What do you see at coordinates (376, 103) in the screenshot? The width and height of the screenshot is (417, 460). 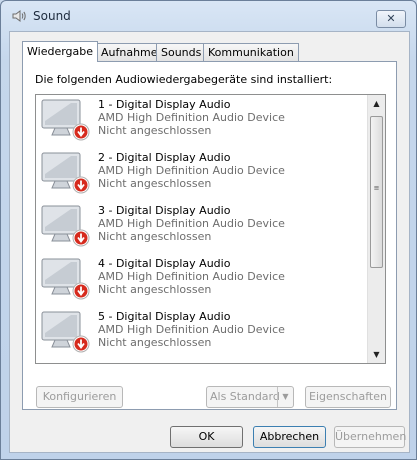 I see `scroll-up-arrow-icon: ▲` at bounding box center [376, 103].